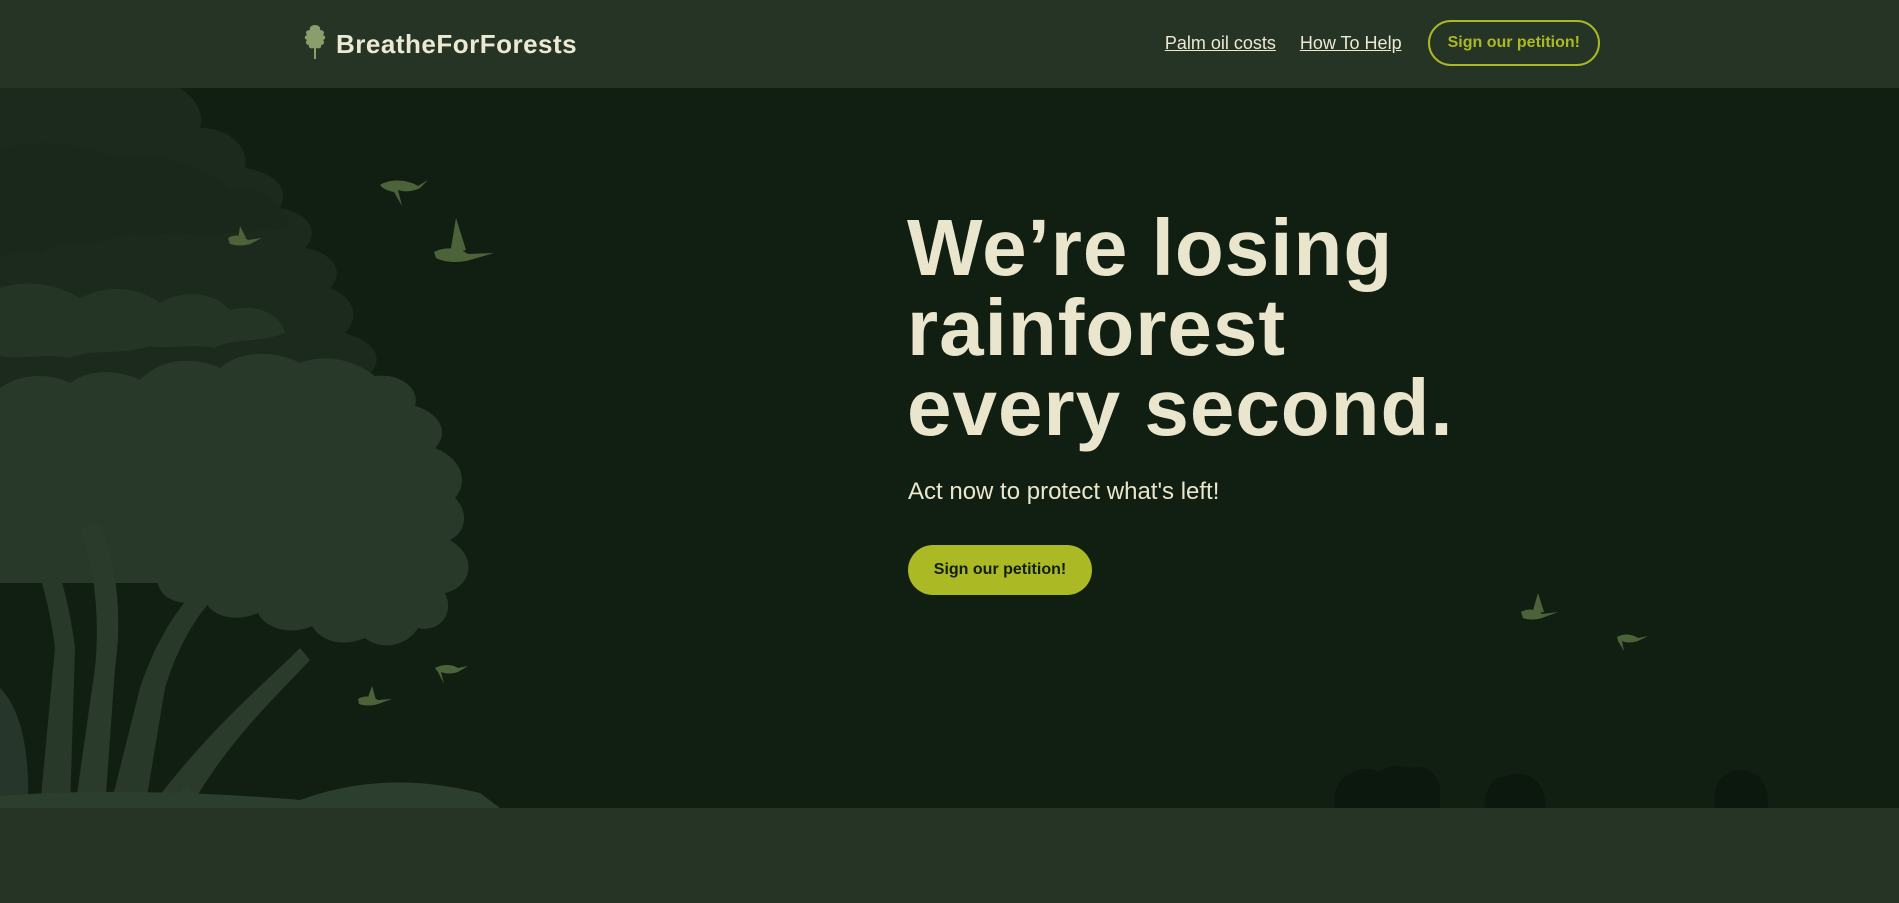 This screenshot has height=903, width=1899. What do you see at coordinates (1000, 570) in the screenshot?
I see `hero-petition-button: Sign our petition!` at bounding box center [1000, 570].